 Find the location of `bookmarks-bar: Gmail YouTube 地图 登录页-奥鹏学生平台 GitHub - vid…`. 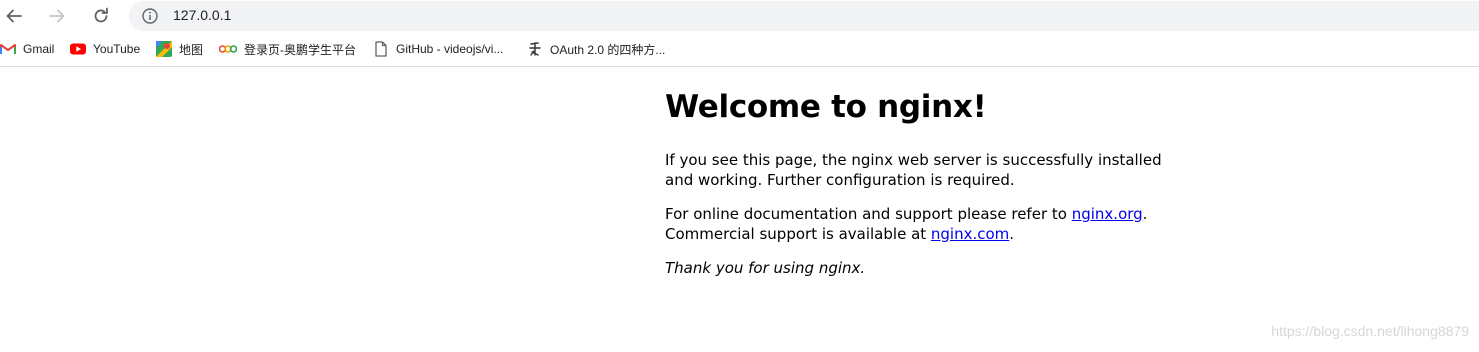

bookmarks-bar: Gmail YouTube 地图 登录页-奥鹏学生平台 GitHub - vid… is located at coordinates (739, 49).